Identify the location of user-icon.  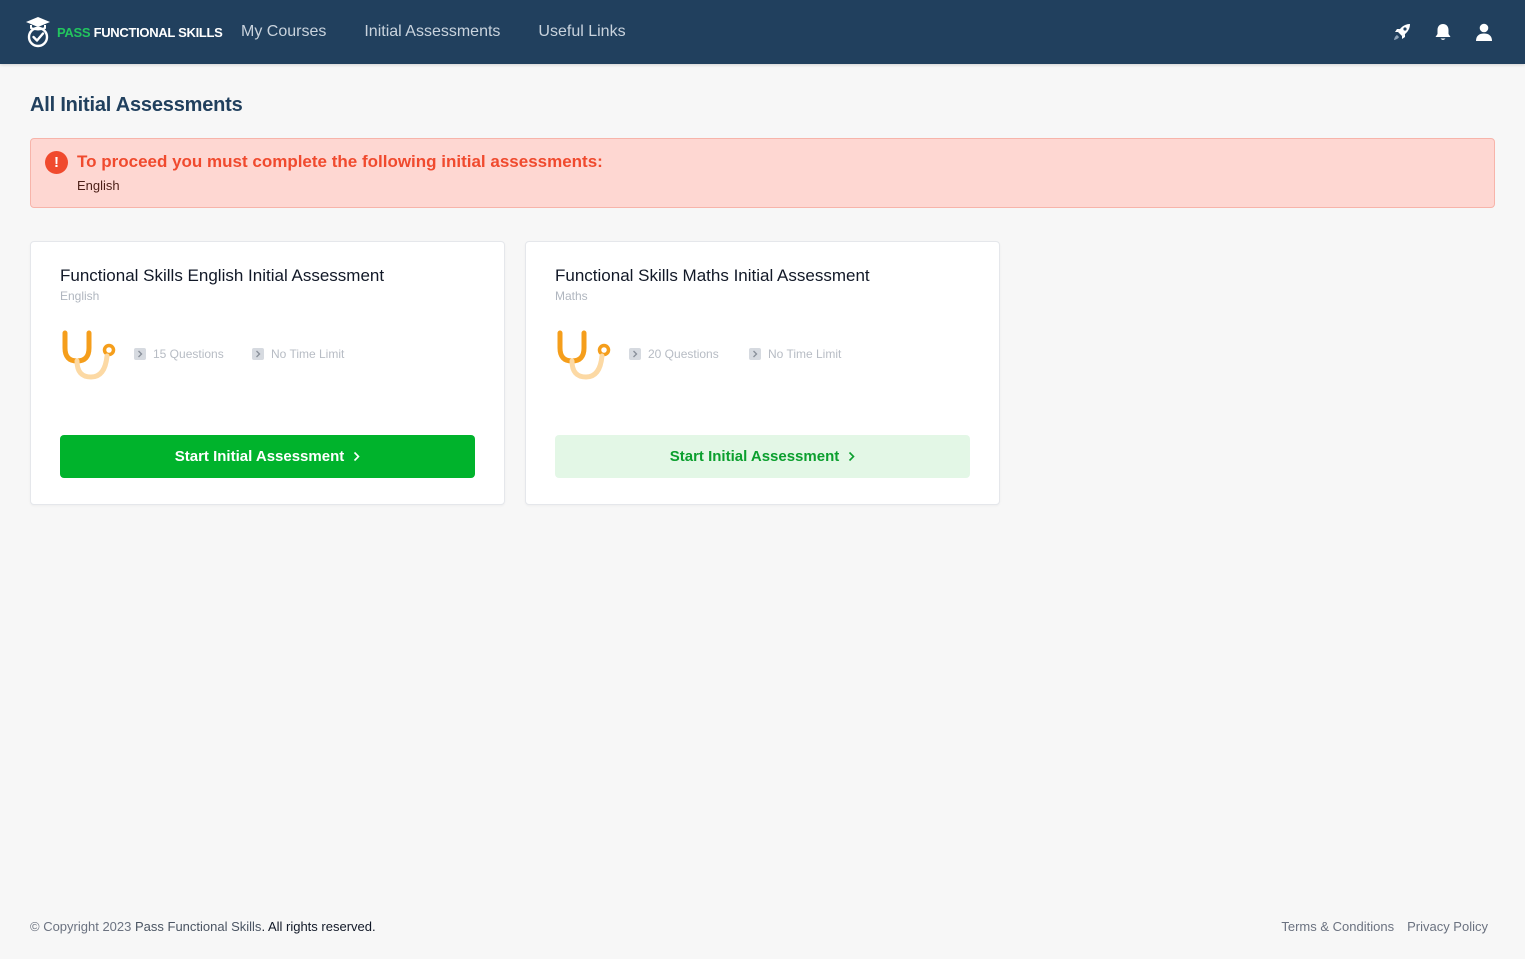
(1484, 32).